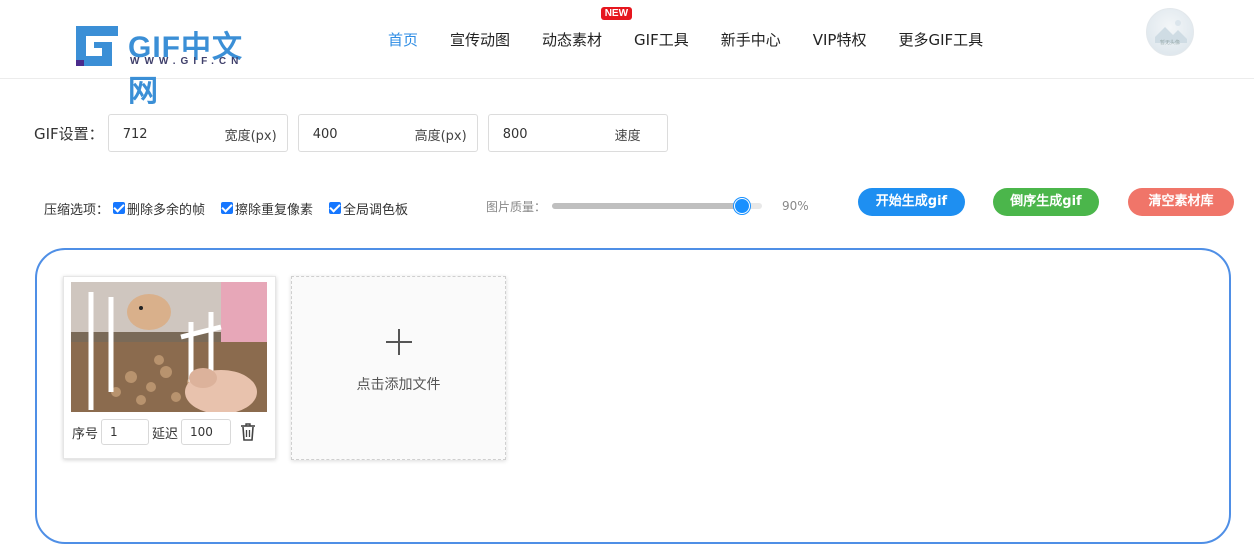 Image resolution: width=1254 pixels, height=557 pixels. What do you see at coordinates (751, 39) in the screenshot?
I see `nav-item-beginner-center: 新手中心` at bounding box center [751, 39].